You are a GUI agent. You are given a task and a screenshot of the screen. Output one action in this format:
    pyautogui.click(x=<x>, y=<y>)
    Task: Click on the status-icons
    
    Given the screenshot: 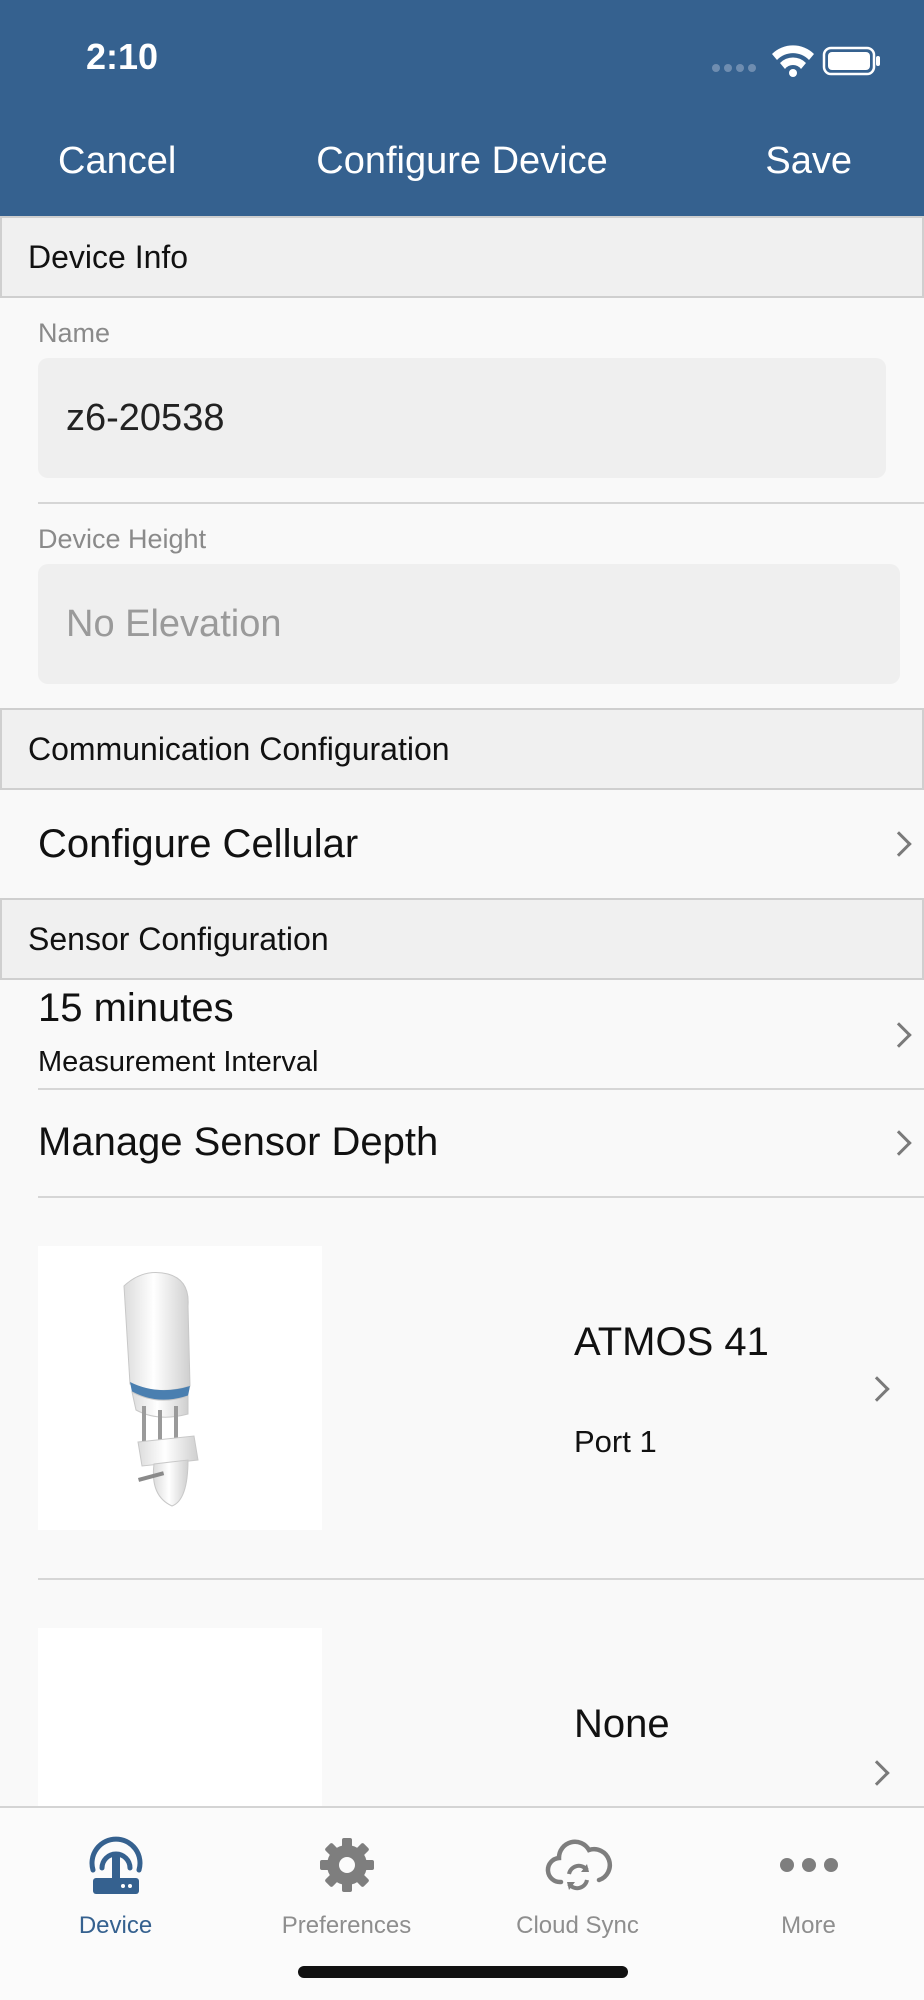 What is the action you would take?
    pyautogui.click(x=796, y=61)
    